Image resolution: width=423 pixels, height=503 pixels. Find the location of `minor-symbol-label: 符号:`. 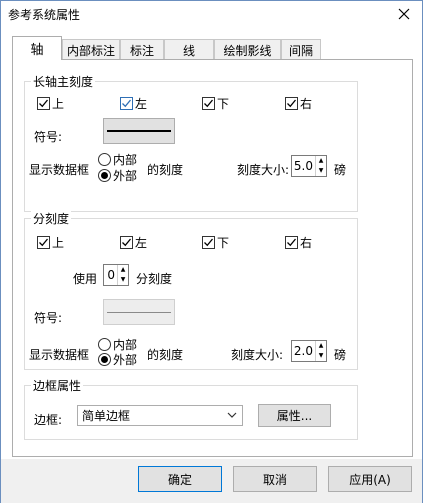

minor-symbol-label: 符号: is located at coordinates (48, 318).